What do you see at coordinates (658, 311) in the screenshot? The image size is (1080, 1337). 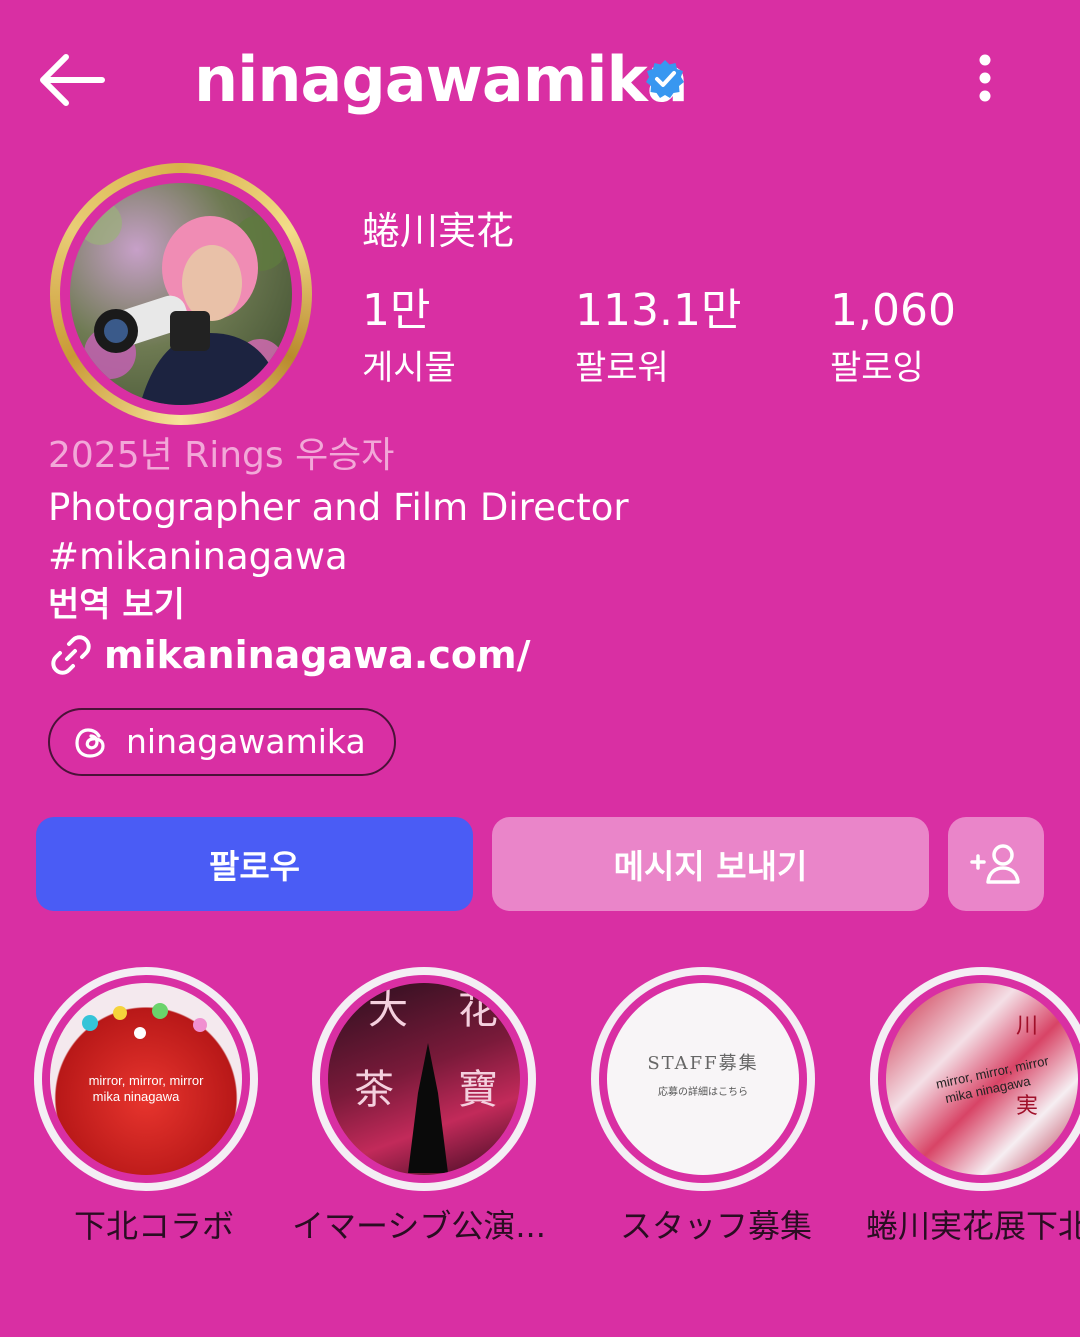 I see `followers-count: 113.1만` at bounding box center [658, 311].